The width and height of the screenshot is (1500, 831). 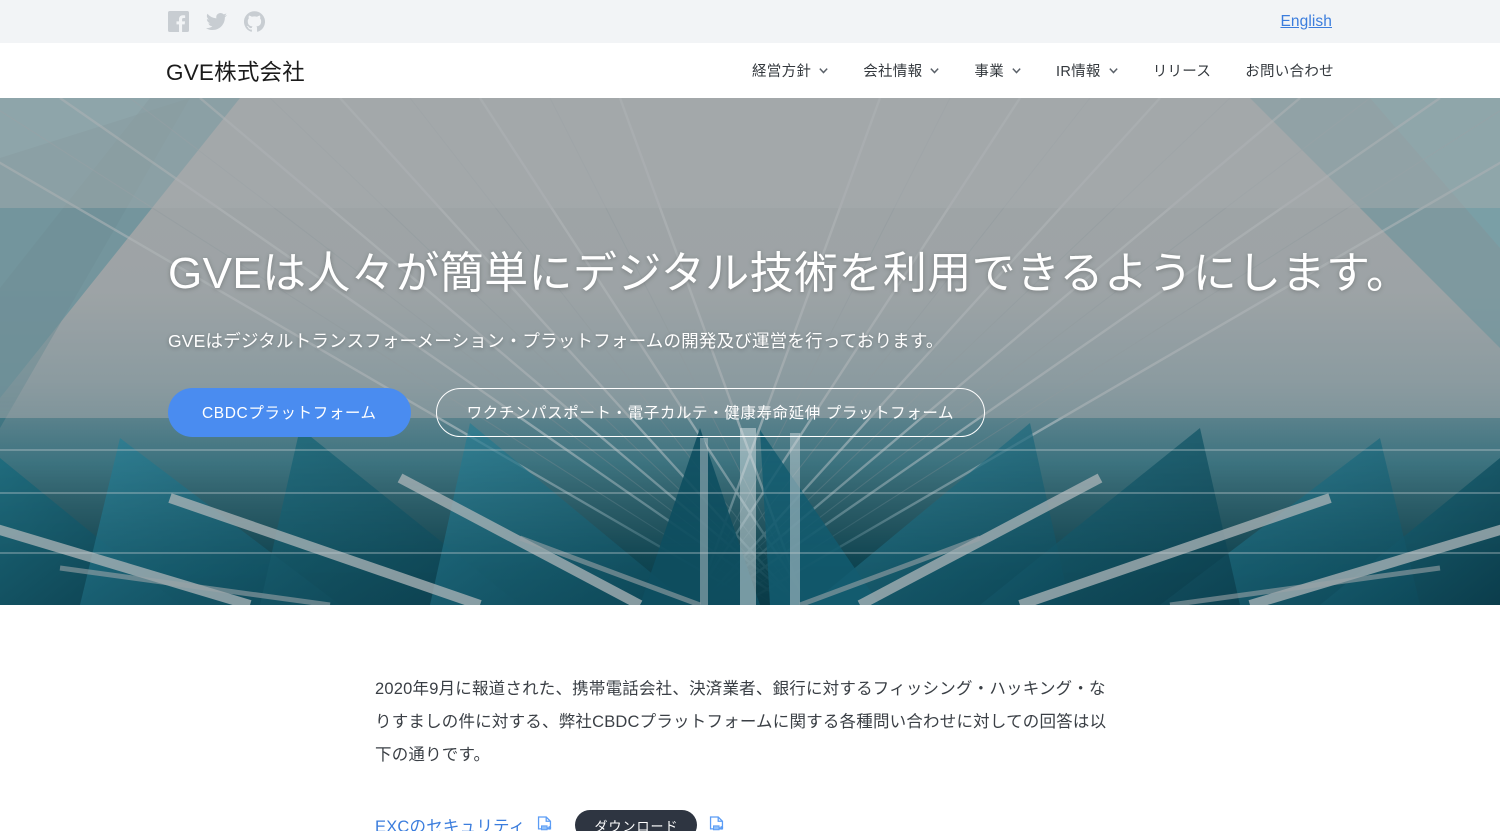 What do you see at coordinates (750, 70) in the screenshot?
I see `main-navbar: GVE株式会社 経営方針 会社情報 事業 IR情報 リリース お問い合わせ` at bounding box center [750, 70].